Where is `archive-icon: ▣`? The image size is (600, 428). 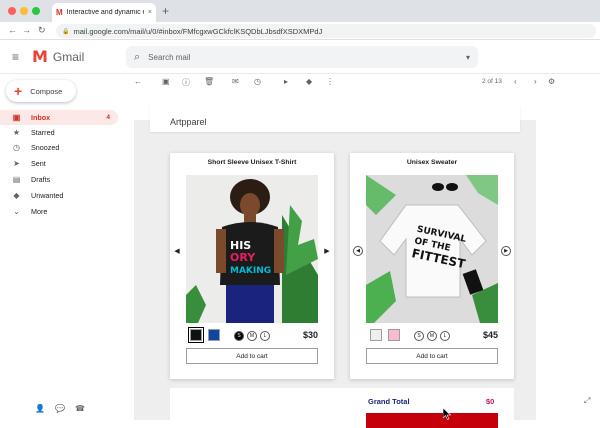
archive-icon: ▣ is located at coordinates (166, 81).